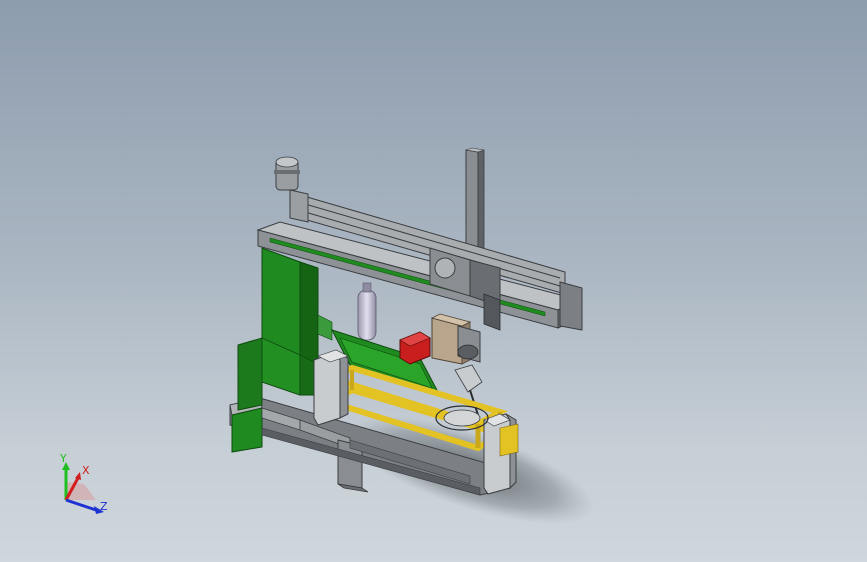  Describe the element at coordinates (86, 470) in the screenshot. I see `triad-x-label: X` at that location.